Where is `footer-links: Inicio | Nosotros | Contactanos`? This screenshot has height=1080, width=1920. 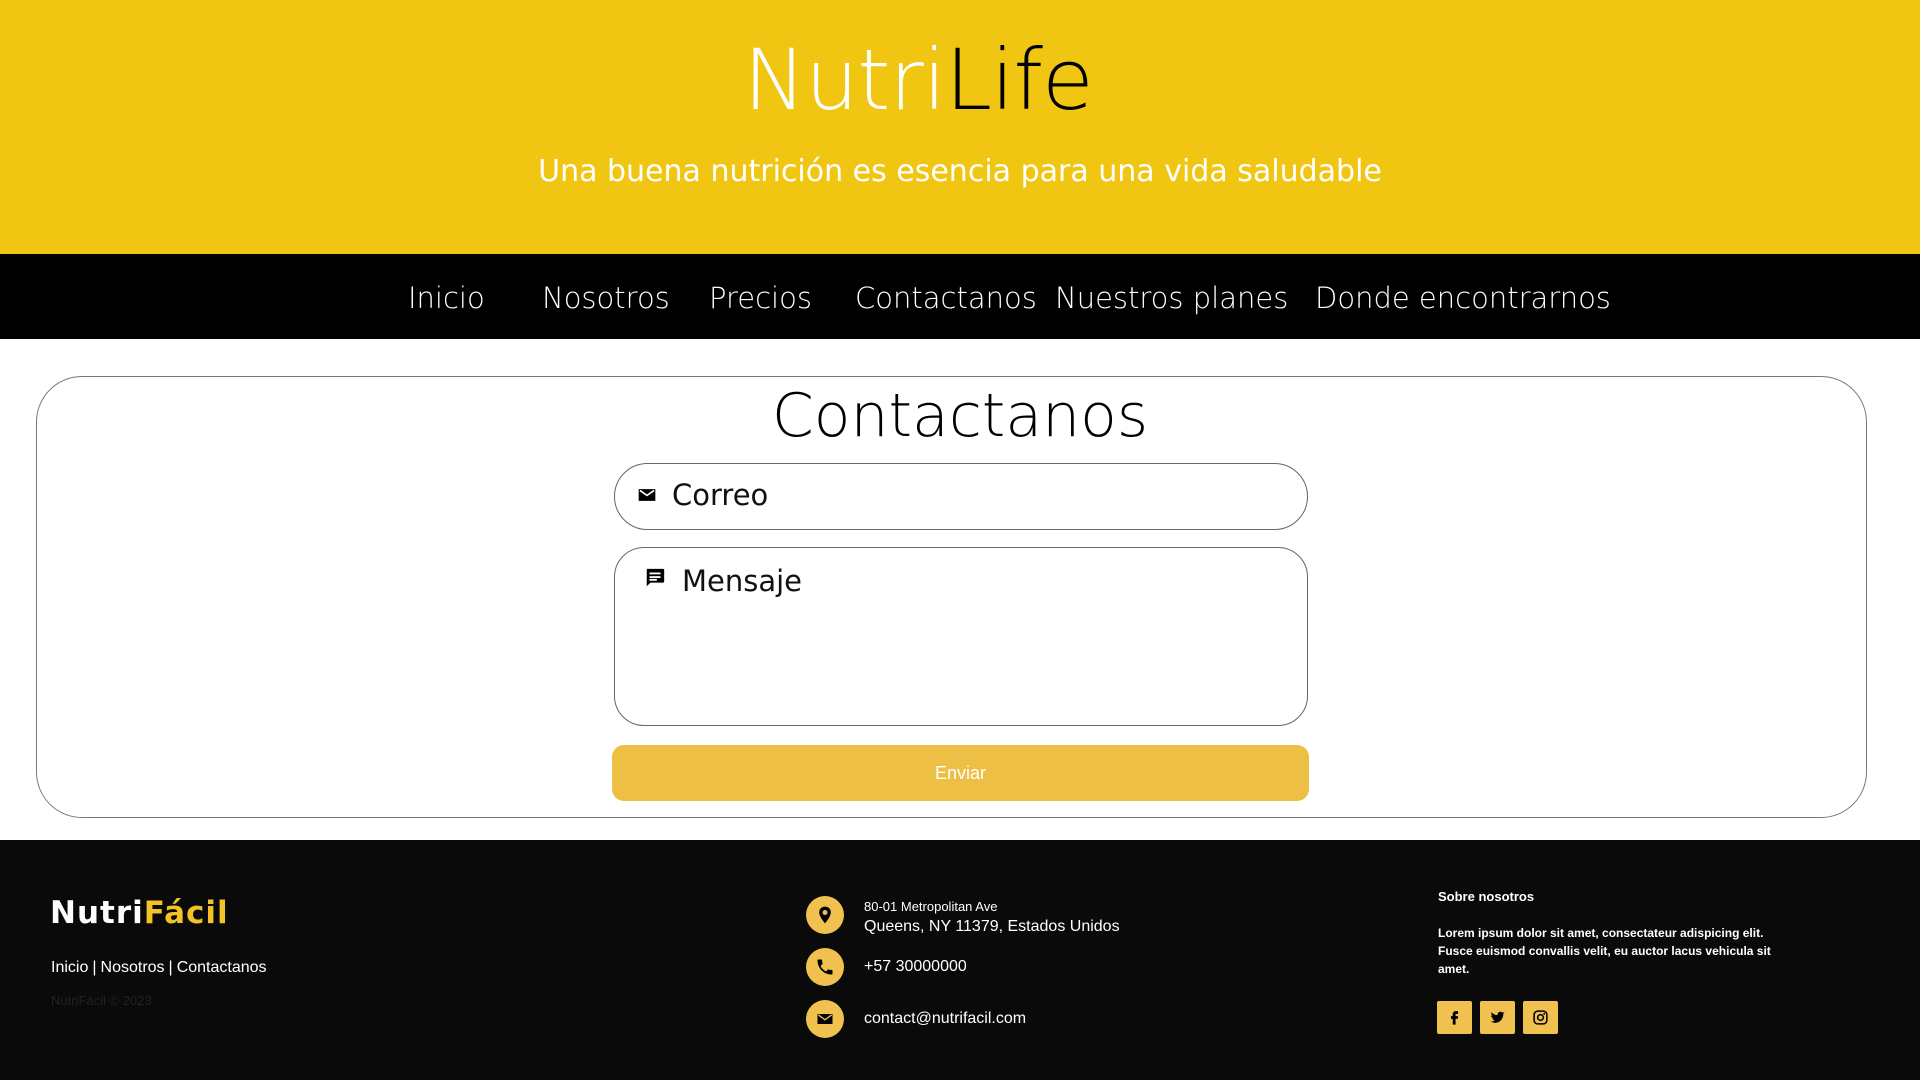
footer-links: Inicio | Nosotros | Contactanos is located at coordinates (159, 967).